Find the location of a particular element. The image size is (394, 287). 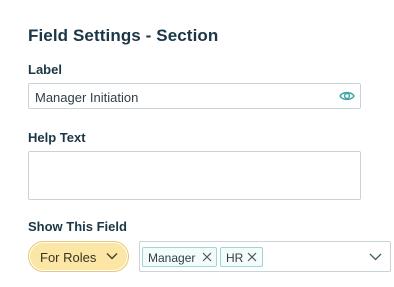

label-input: Manager Initiation is located at coordinates (194, 96).